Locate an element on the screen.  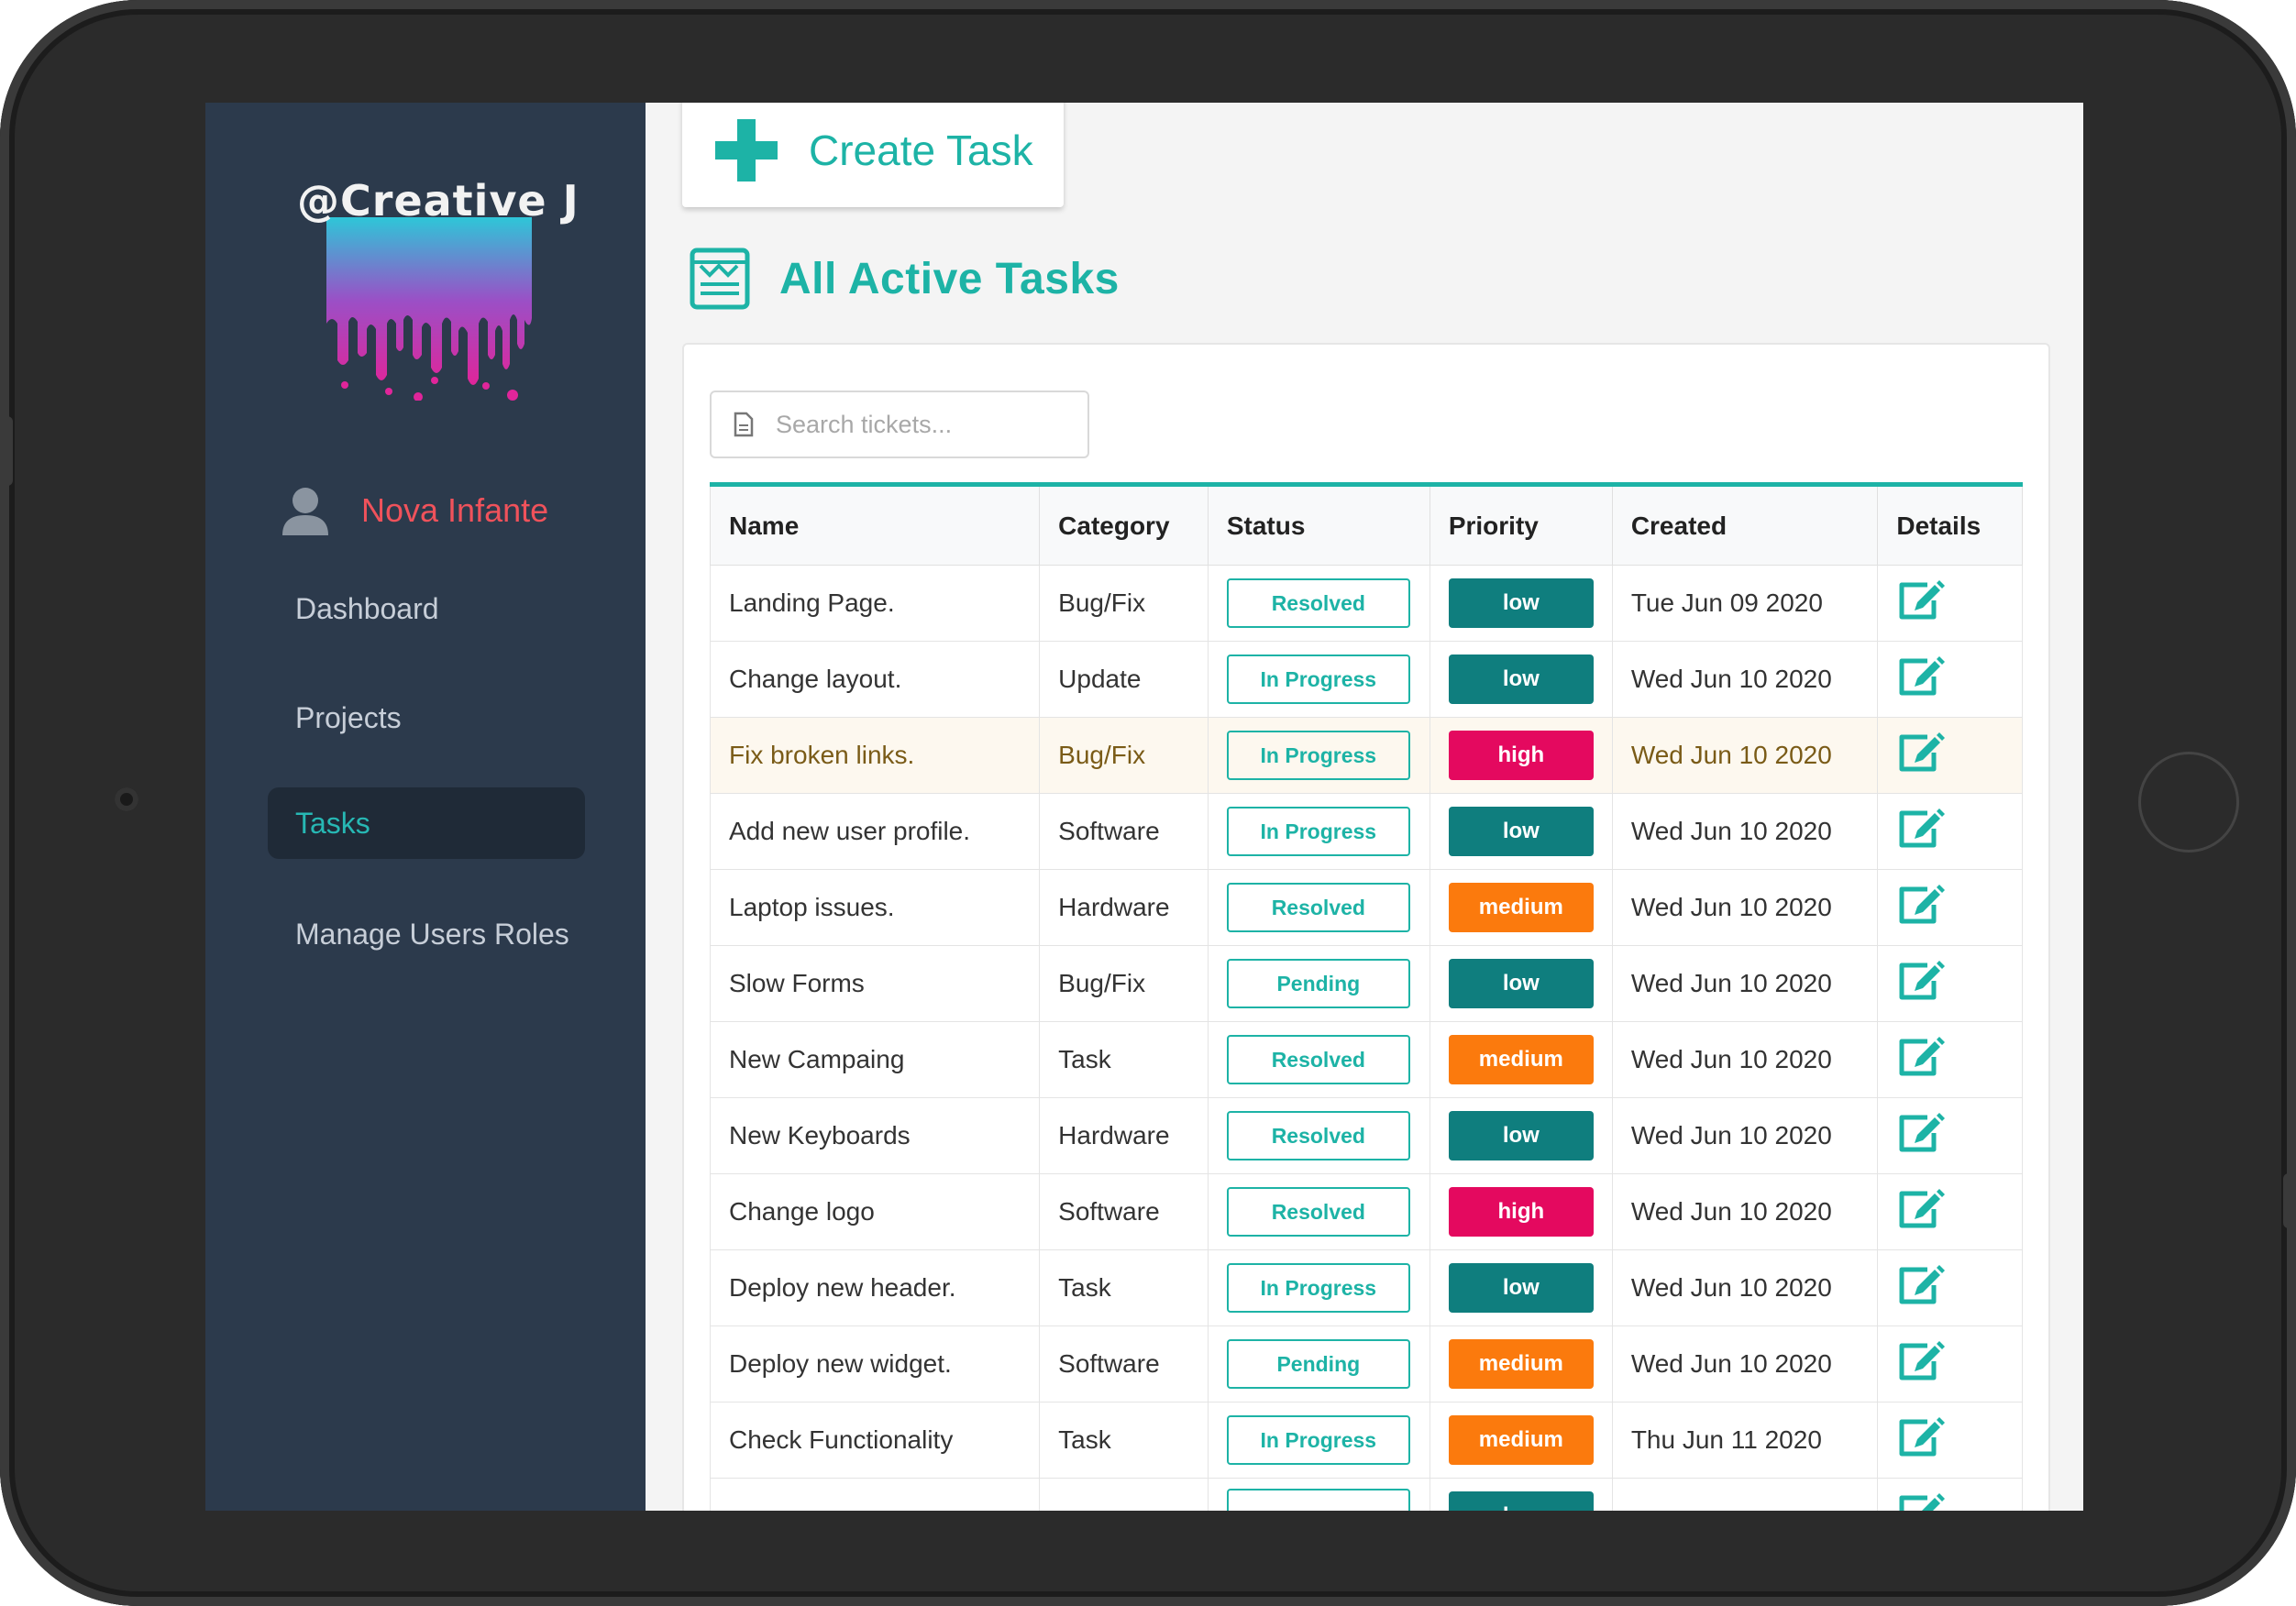
column-header-priority: Priority is located at coordinates (1521, 525).